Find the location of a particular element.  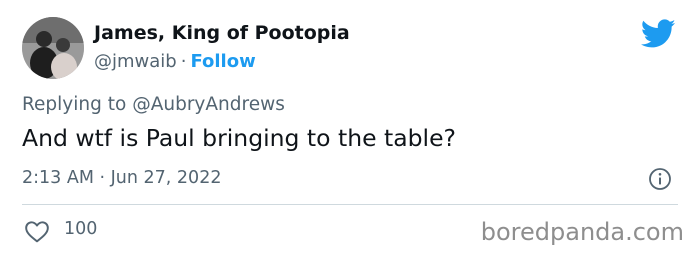

avatar-image is located at coordinates (53, 48).